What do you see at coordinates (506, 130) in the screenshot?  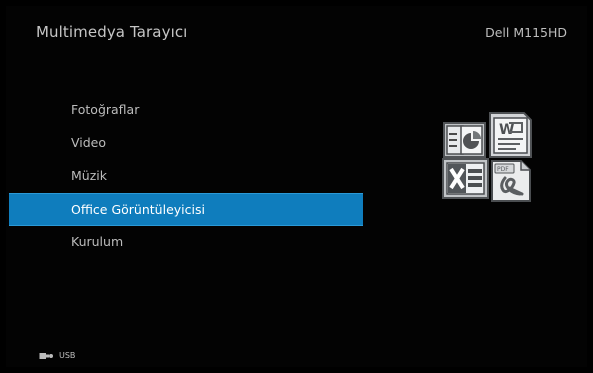 I see `svg-text: W` at bounding box center [506, 130].